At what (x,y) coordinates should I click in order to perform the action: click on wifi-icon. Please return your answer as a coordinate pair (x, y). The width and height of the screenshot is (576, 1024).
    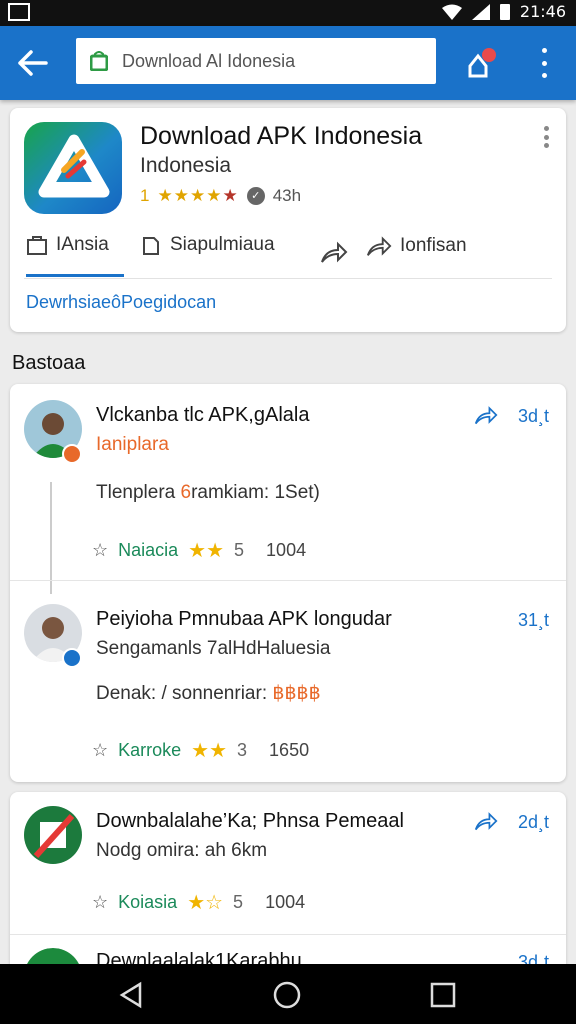
    Looking at the image, I should click on (451, 12).